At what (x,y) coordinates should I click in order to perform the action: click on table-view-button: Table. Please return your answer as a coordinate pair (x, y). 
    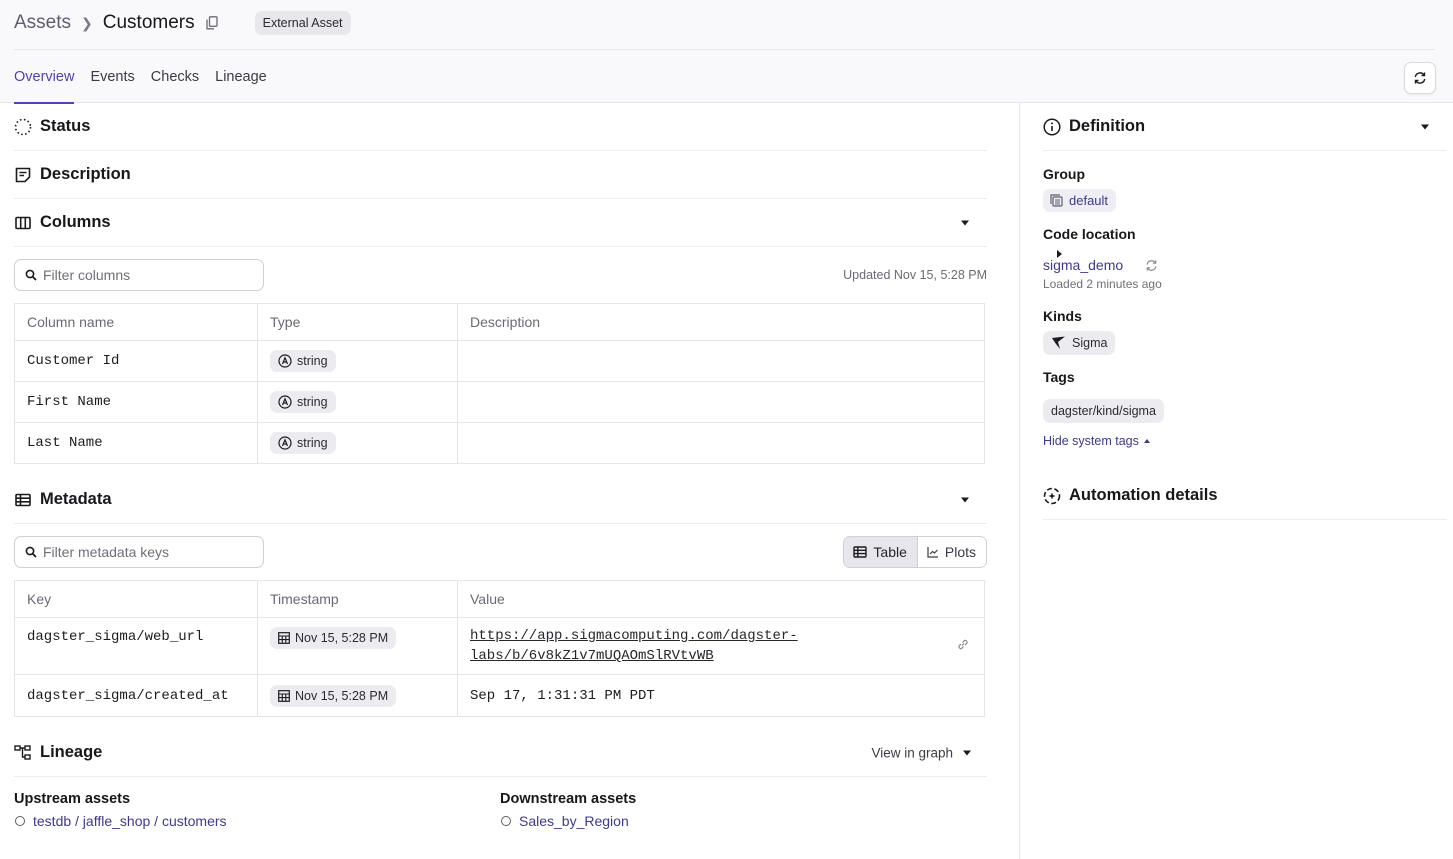
    Looking at the image, I should click on (880, 552).